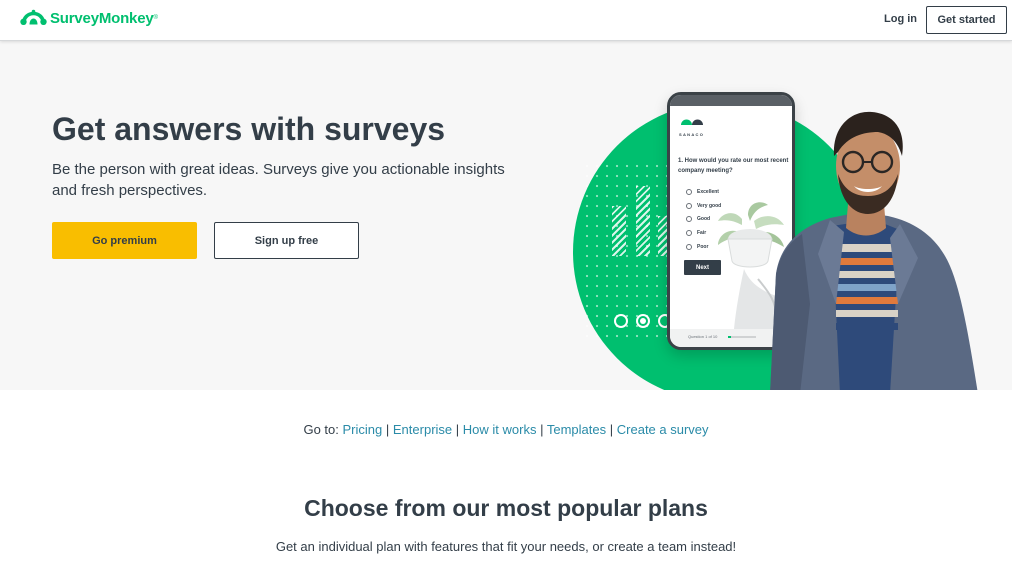 This screenshot has height=582, width=1012. Describe the element at coordinates (702, 267) in the screenshot. I see `survey-next-button: Next` at that location.